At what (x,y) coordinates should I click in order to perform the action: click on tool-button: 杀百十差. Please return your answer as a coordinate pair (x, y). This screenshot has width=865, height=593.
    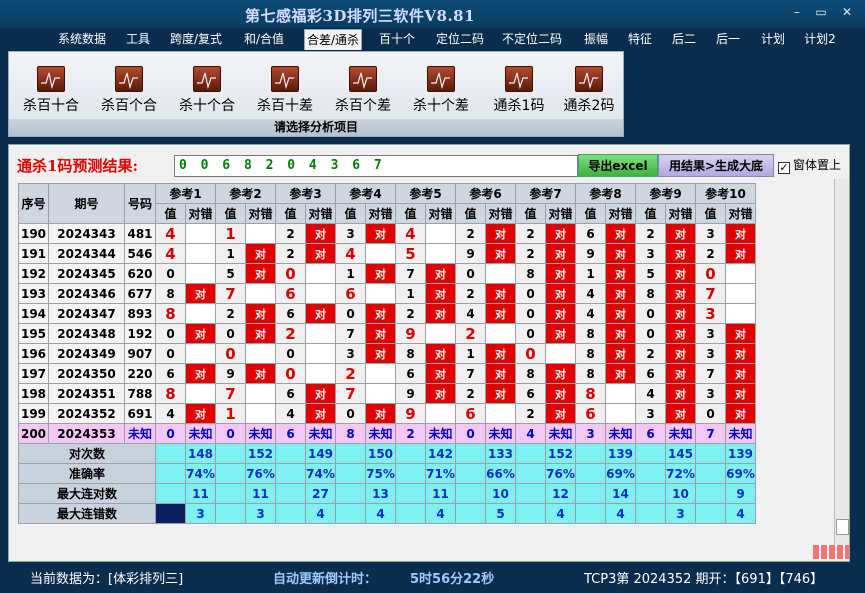
    Looking at the image, I should click on (285, 90).